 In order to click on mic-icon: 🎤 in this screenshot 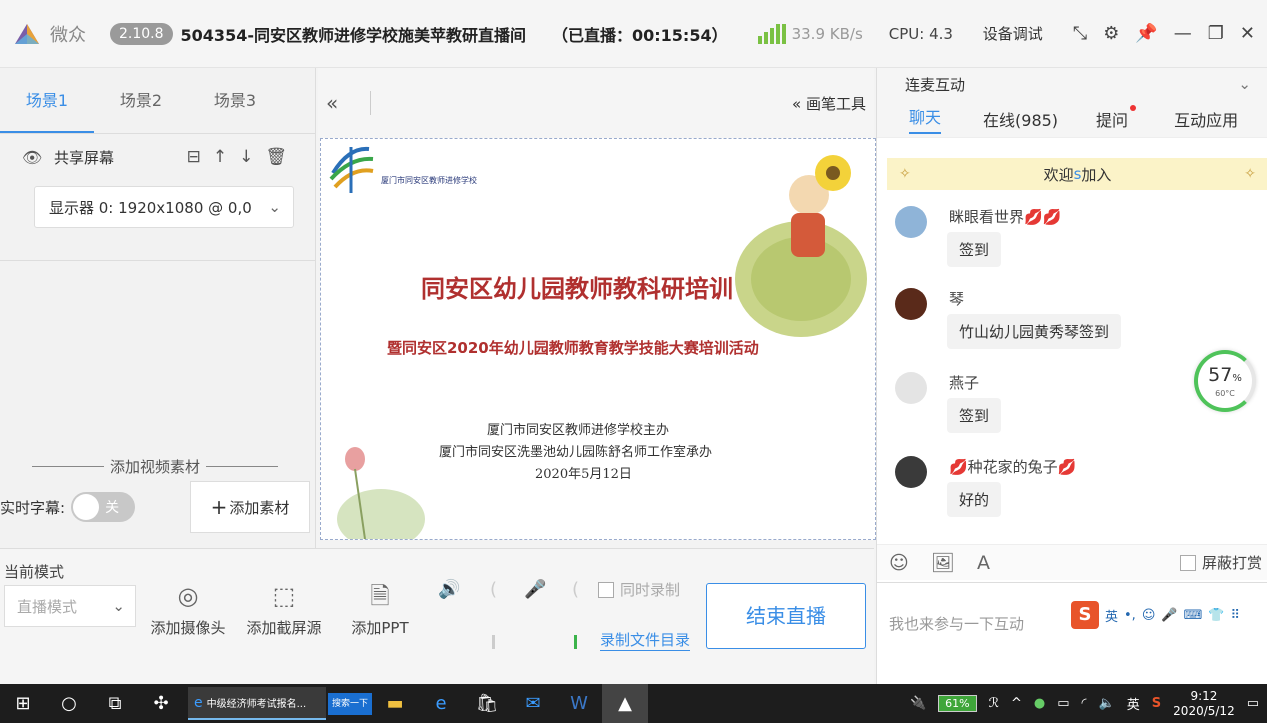, I will do `click(1169, 615)`.